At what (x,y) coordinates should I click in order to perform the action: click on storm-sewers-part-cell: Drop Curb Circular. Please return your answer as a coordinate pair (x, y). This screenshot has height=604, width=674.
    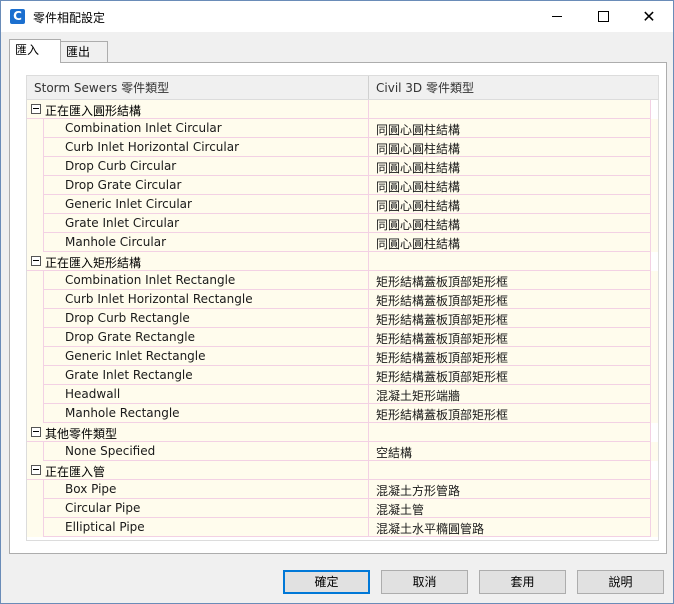
    Looking at the image, I should click on (206, 166).